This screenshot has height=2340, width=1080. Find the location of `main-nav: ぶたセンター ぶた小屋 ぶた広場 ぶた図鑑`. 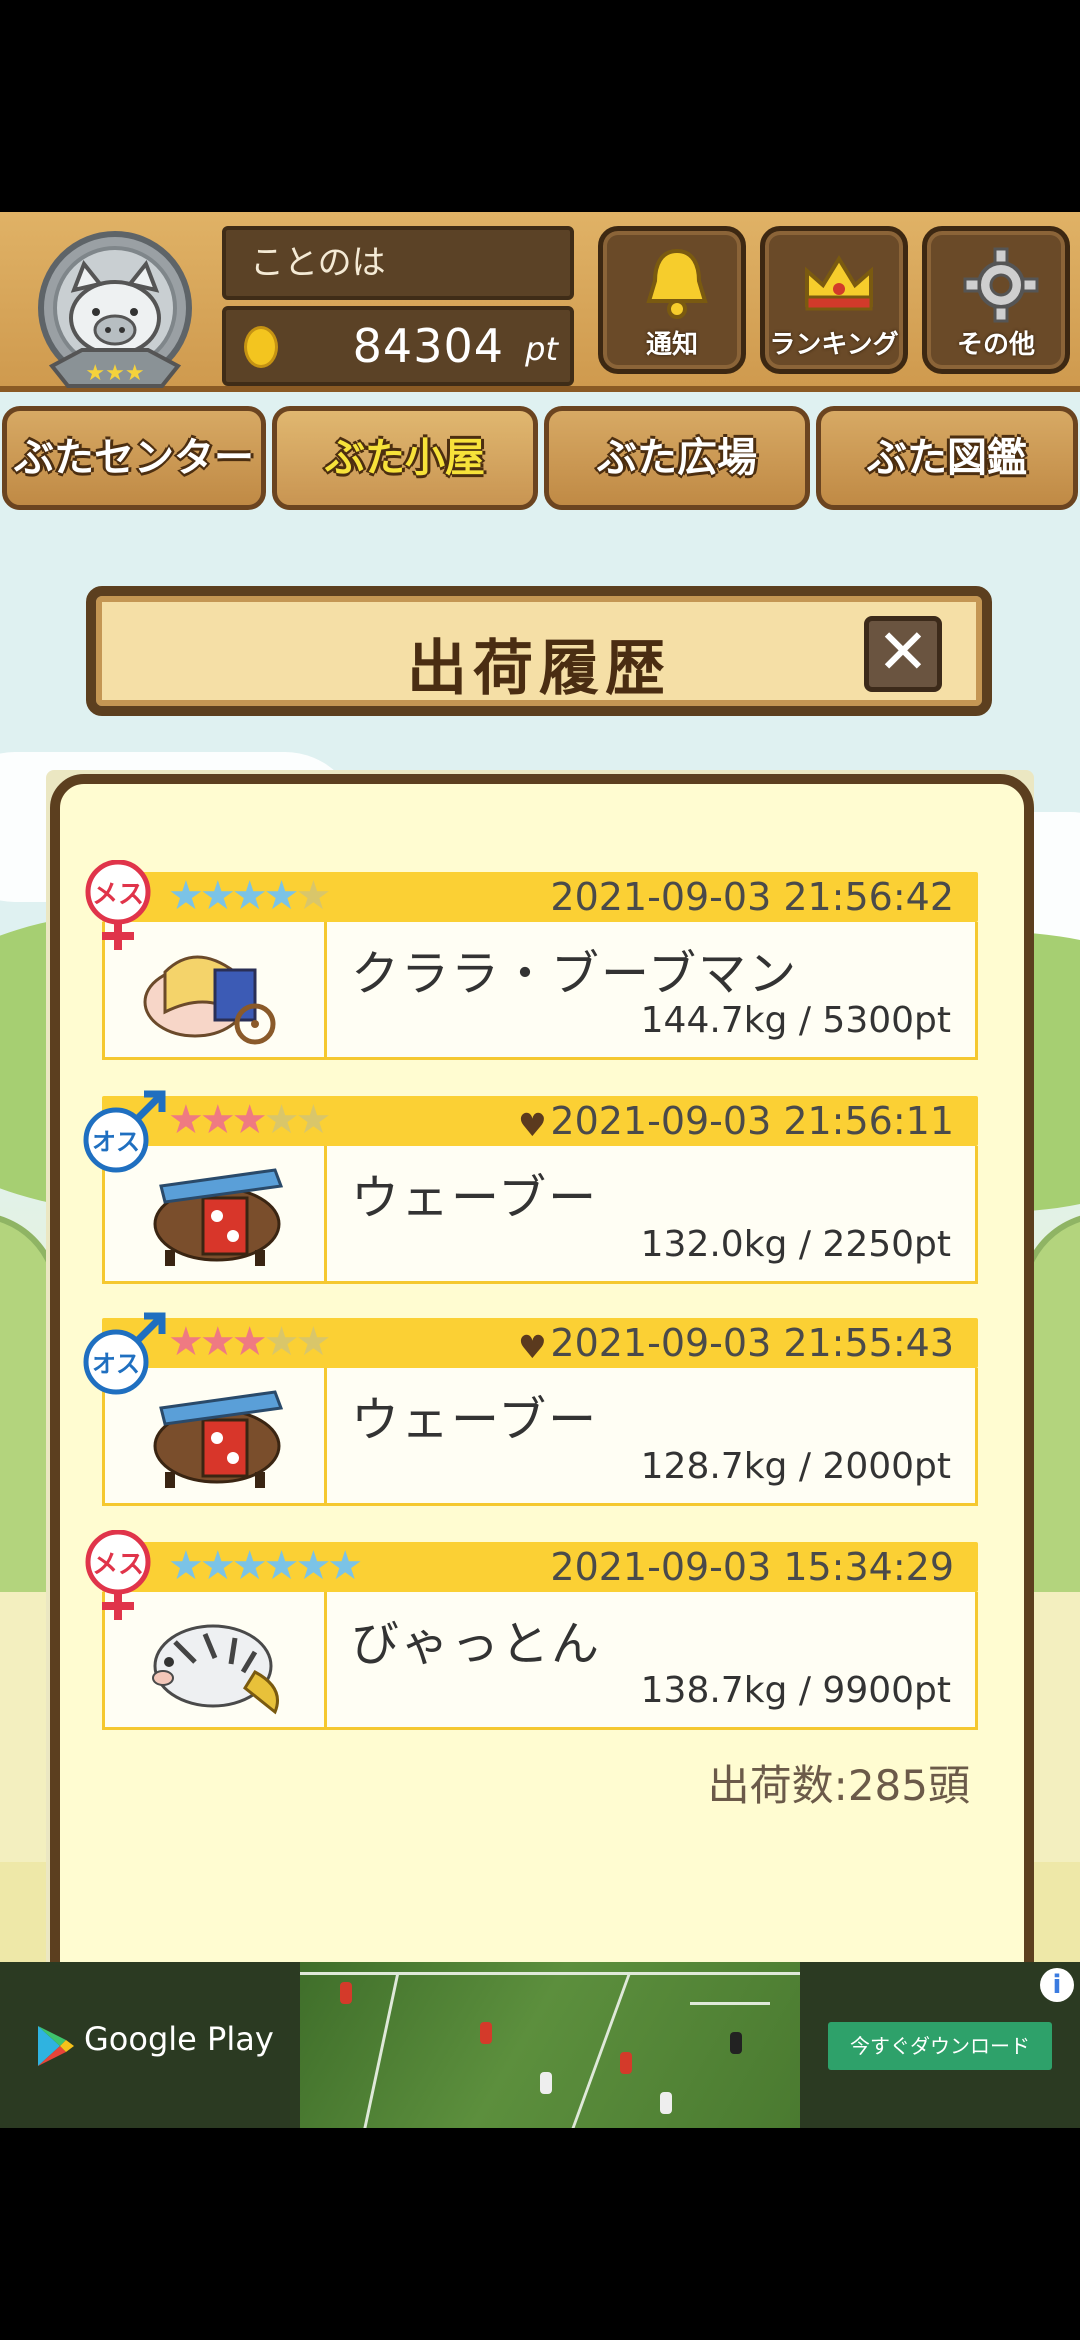

main-nav: ぶたセンター ぶた小屋 ぶた広場 ぶた図鑑 is located at coordinates (540, 457).